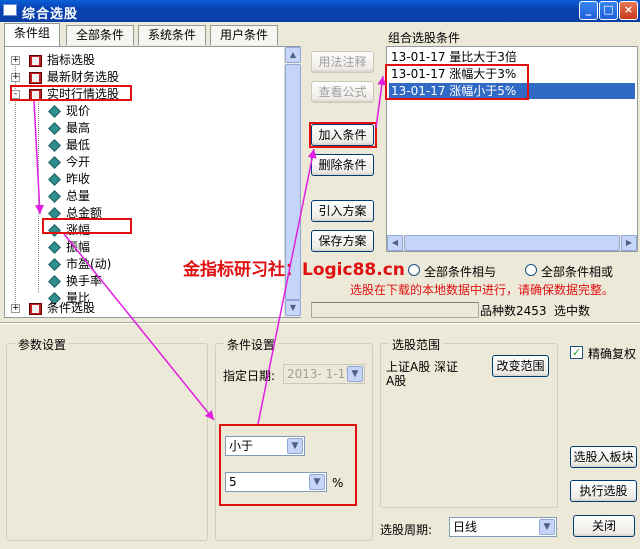  I want to click on tab-condition-group: 条件组, so click(32, 34).